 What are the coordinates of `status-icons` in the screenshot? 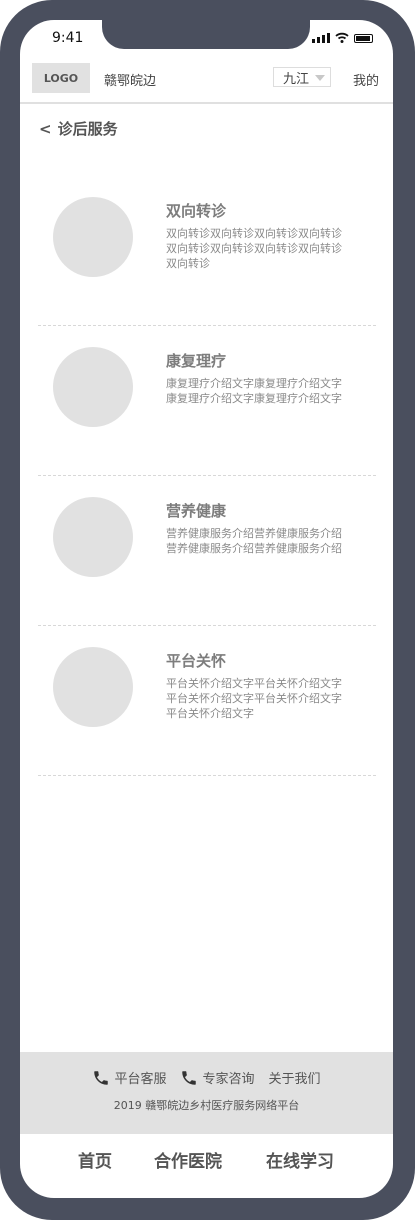 It's located at (342, 37).